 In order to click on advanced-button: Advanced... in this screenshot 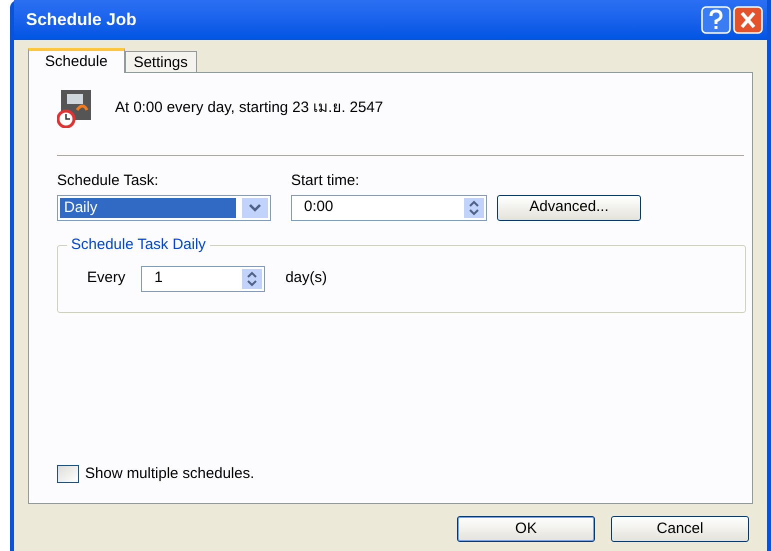, I will do `click(569, 207)`.